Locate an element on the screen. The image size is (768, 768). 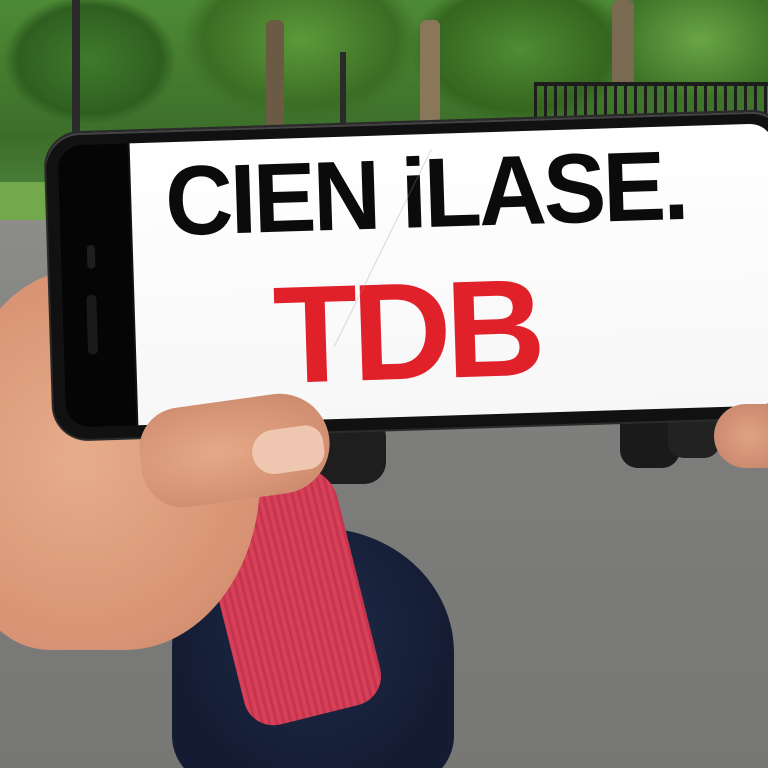
camera-icon is located at coordinates (91, 256).